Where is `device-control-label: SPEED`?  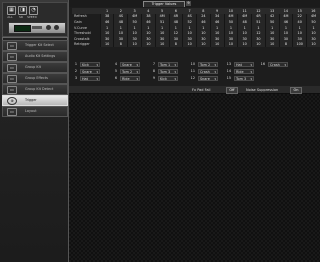 device-control-label: SPEED is located at coordinates (32, 17).